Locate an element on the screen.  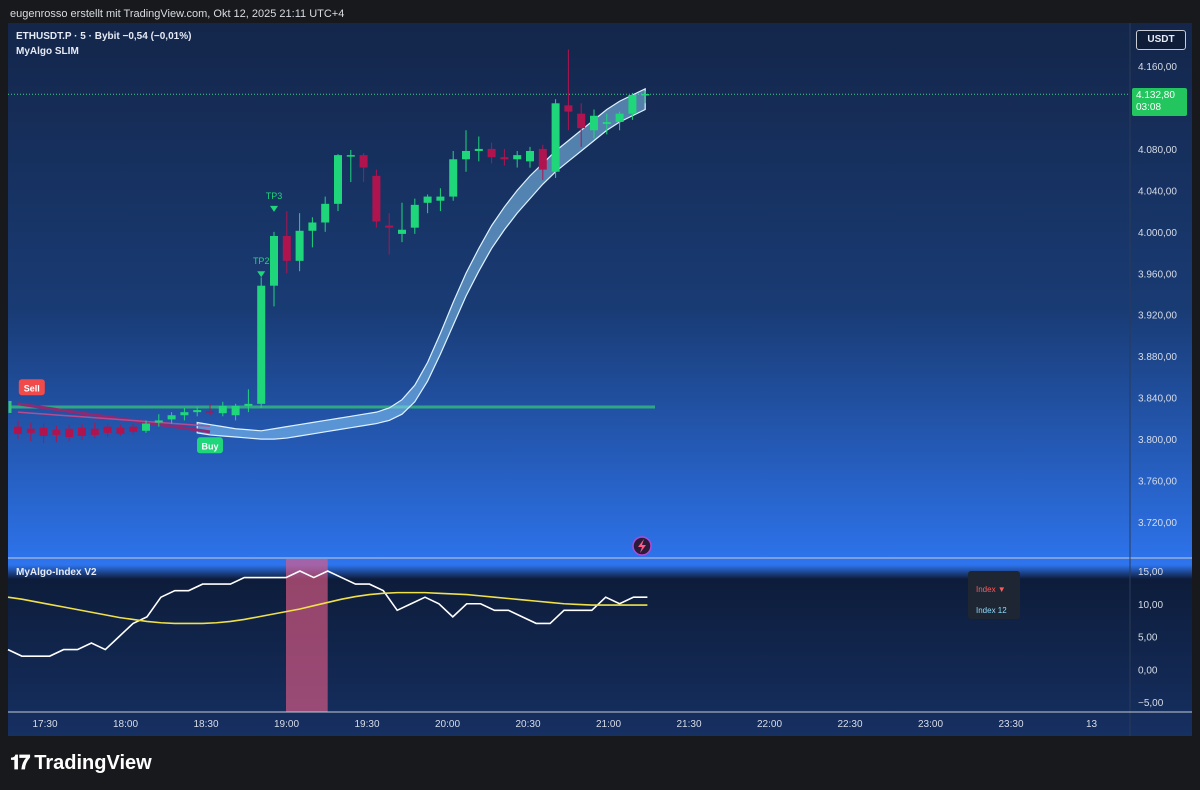
time-tick-label: 17:30 is located at coordinates (44, 724).